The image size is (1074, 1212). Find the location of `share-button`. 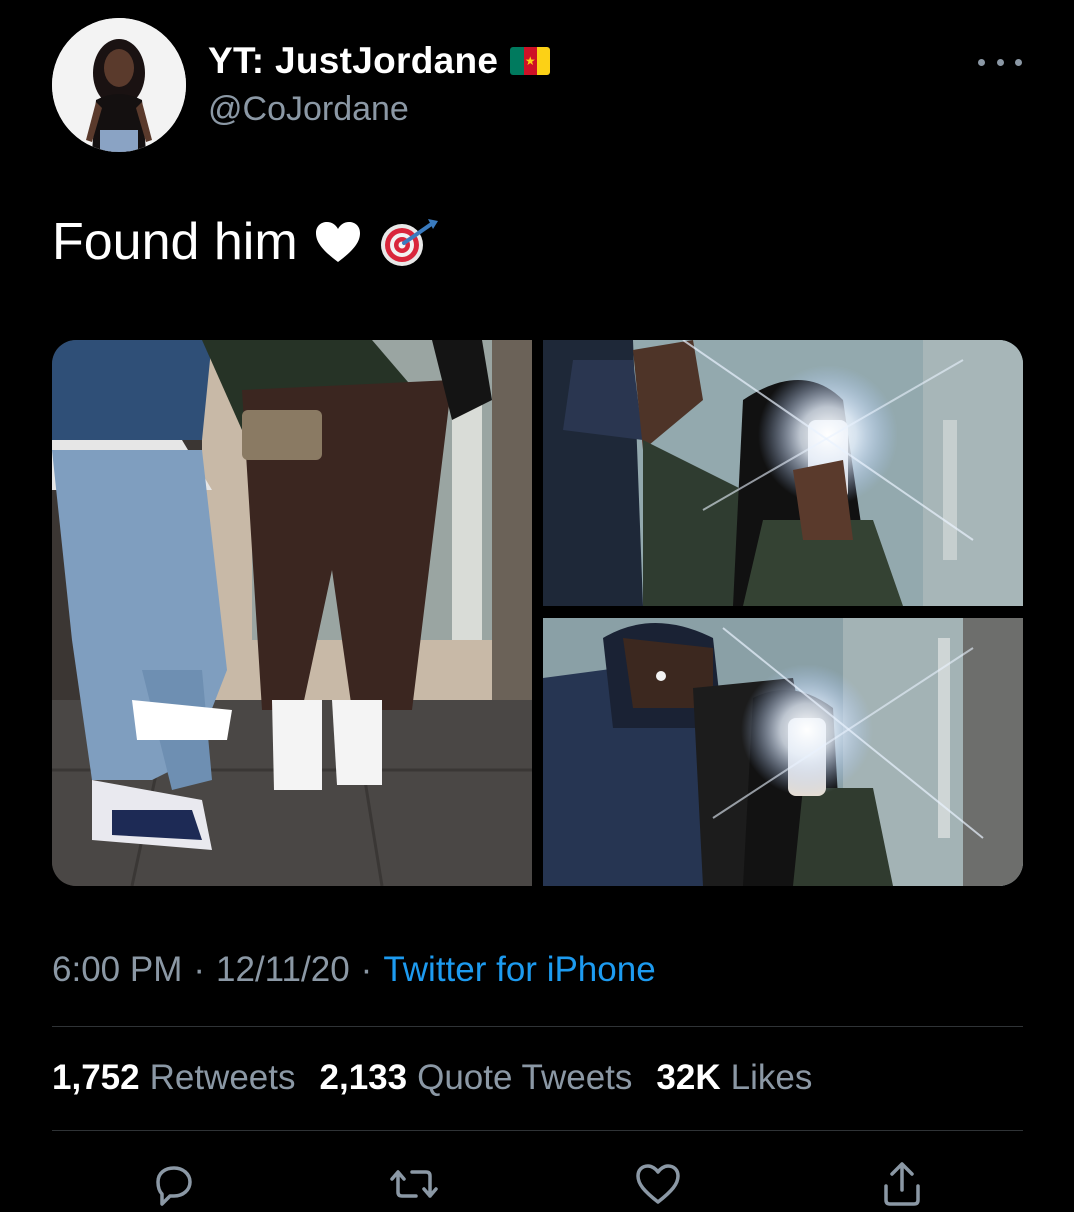

share-button is located at coordinates (902, 1184).